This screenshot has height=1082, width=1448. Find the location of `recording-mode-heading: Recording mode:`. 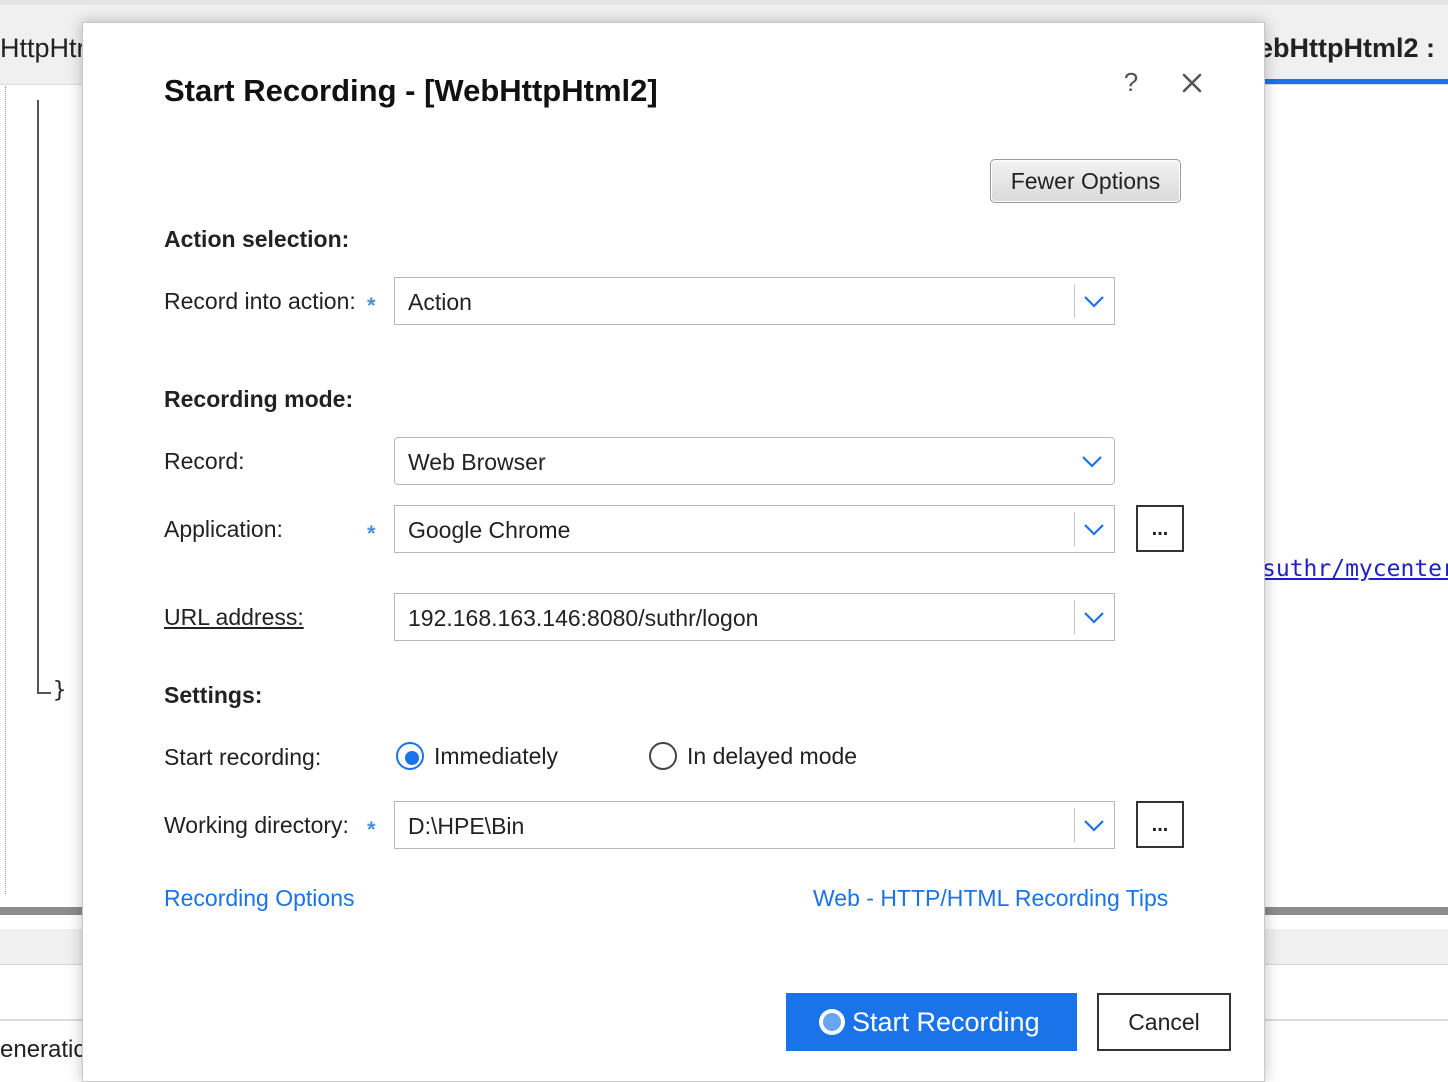

recording-mode-heading: Recording mode: is located at coordinates (259, 399).